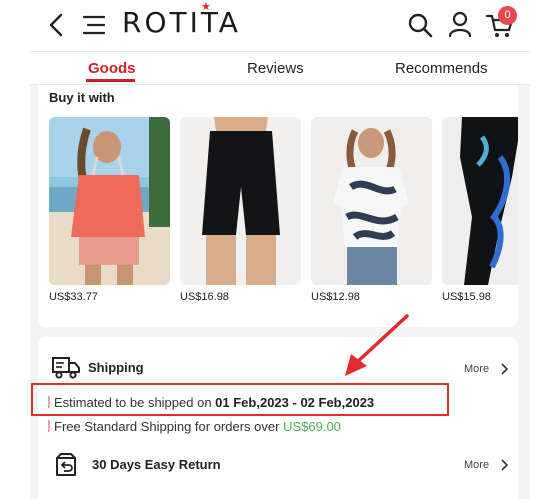 The width and height of the screenshot is (550, 499). I want to click on menu-icon, so click(94, 25).